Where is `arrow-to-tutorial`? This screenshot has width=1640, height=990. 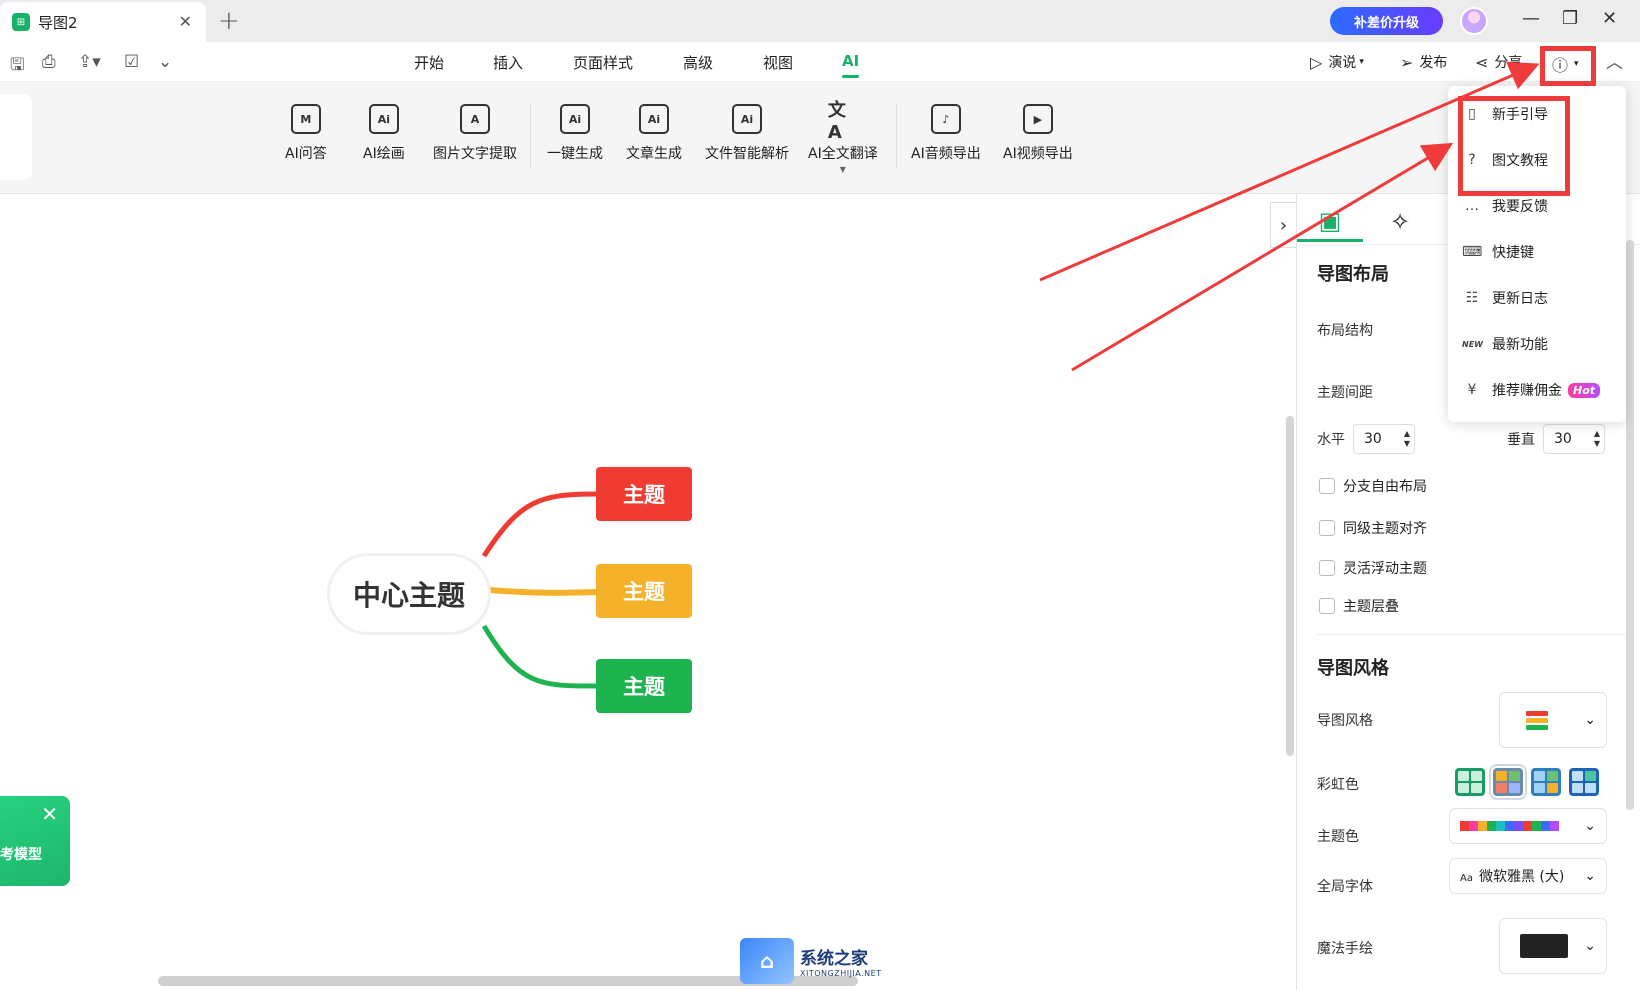 arrow-to-tutorial is located at coordinates (1262, 257).